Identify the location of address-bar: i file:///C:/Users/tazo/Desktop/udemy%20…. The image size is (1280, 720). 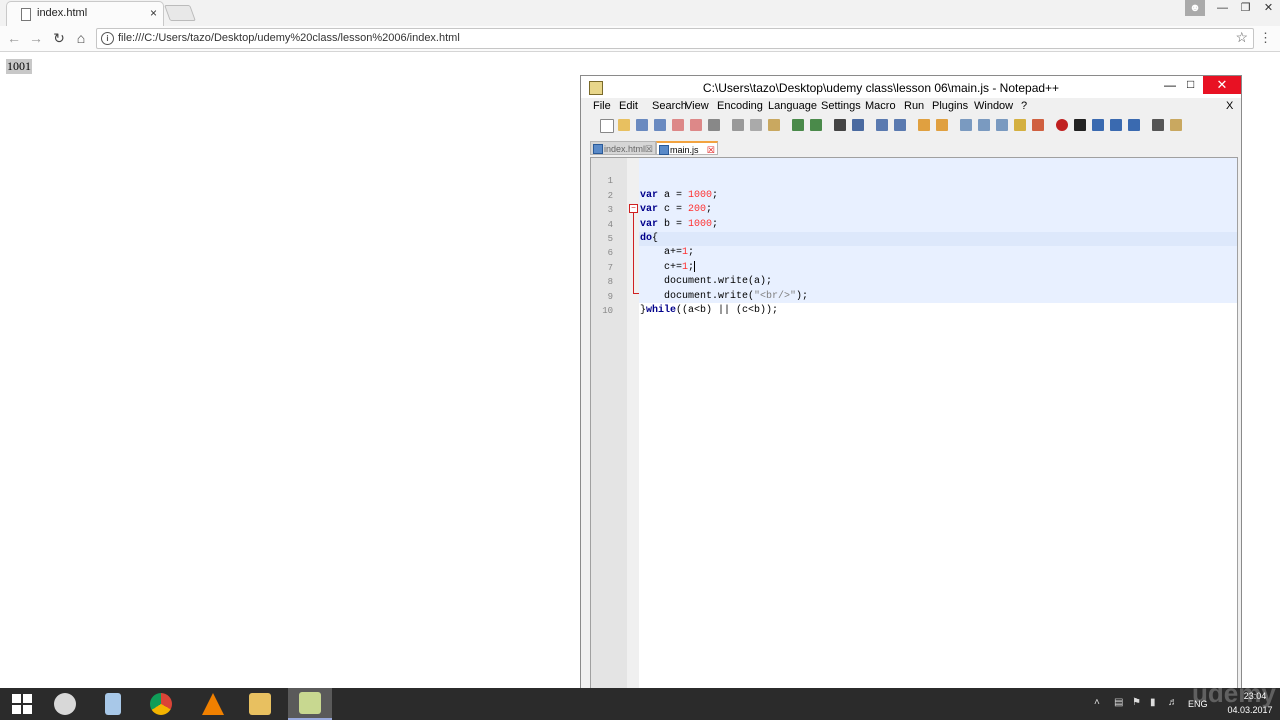
(675, 38).